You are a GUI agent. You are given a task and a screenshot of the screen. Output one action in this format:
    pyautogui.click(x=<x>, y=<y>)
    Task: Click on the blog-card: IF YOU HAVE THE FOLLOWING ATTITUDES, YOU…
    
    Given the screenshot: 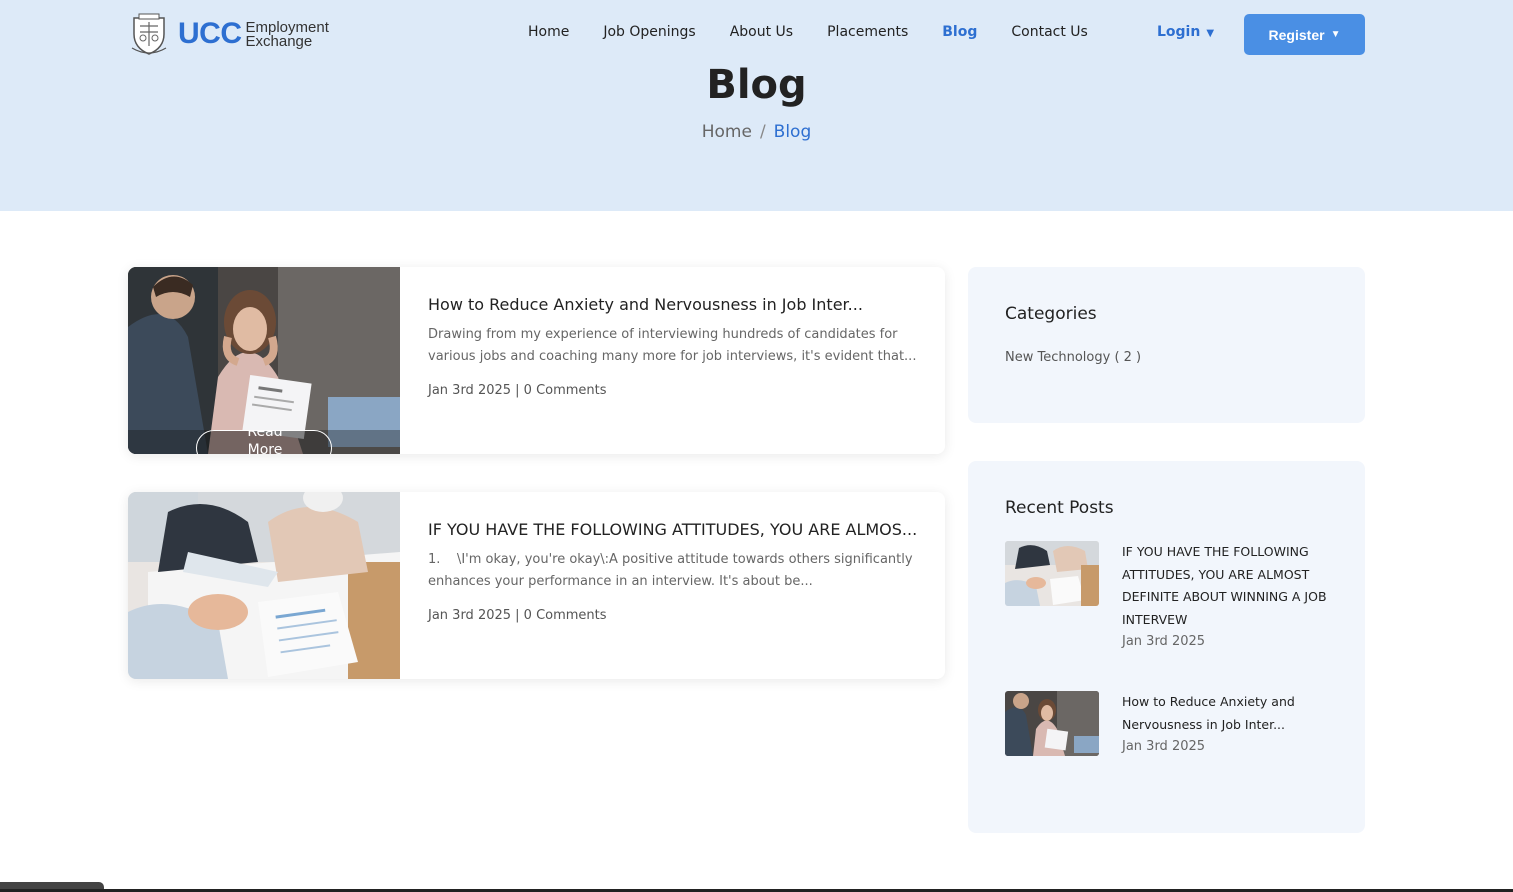 What is the action you would take?
    pyautogui.click(x=536, y=585)
    